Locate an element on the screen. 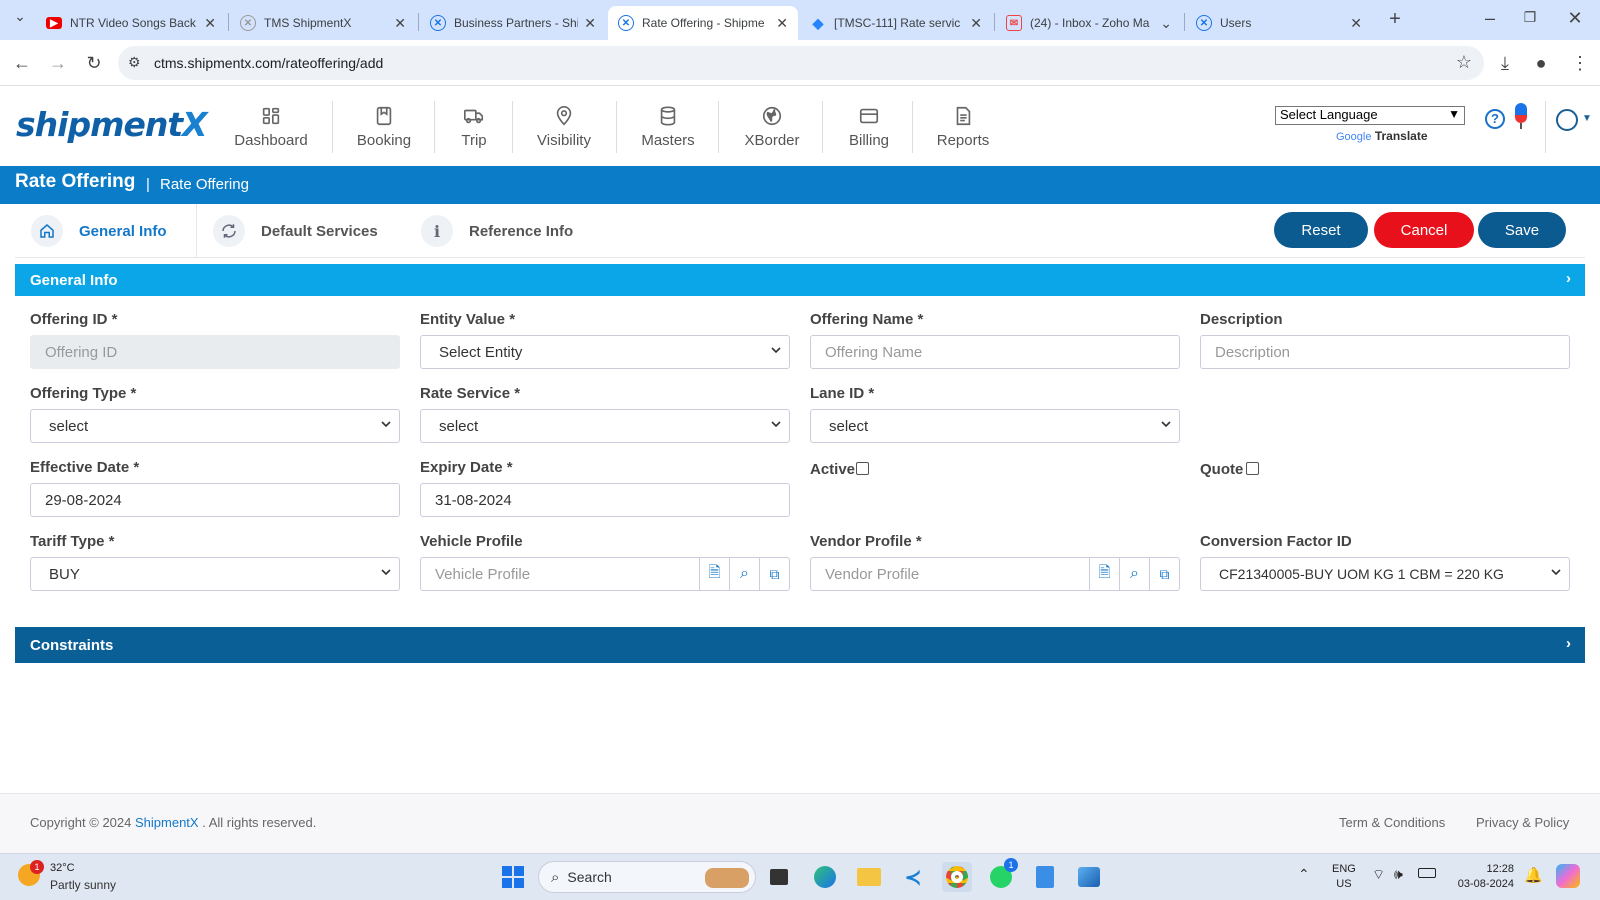 Image resolution: width=1600 pixels, height=900 pixels. entity-value-select: Select Entity is located at coordinates (605, 352).